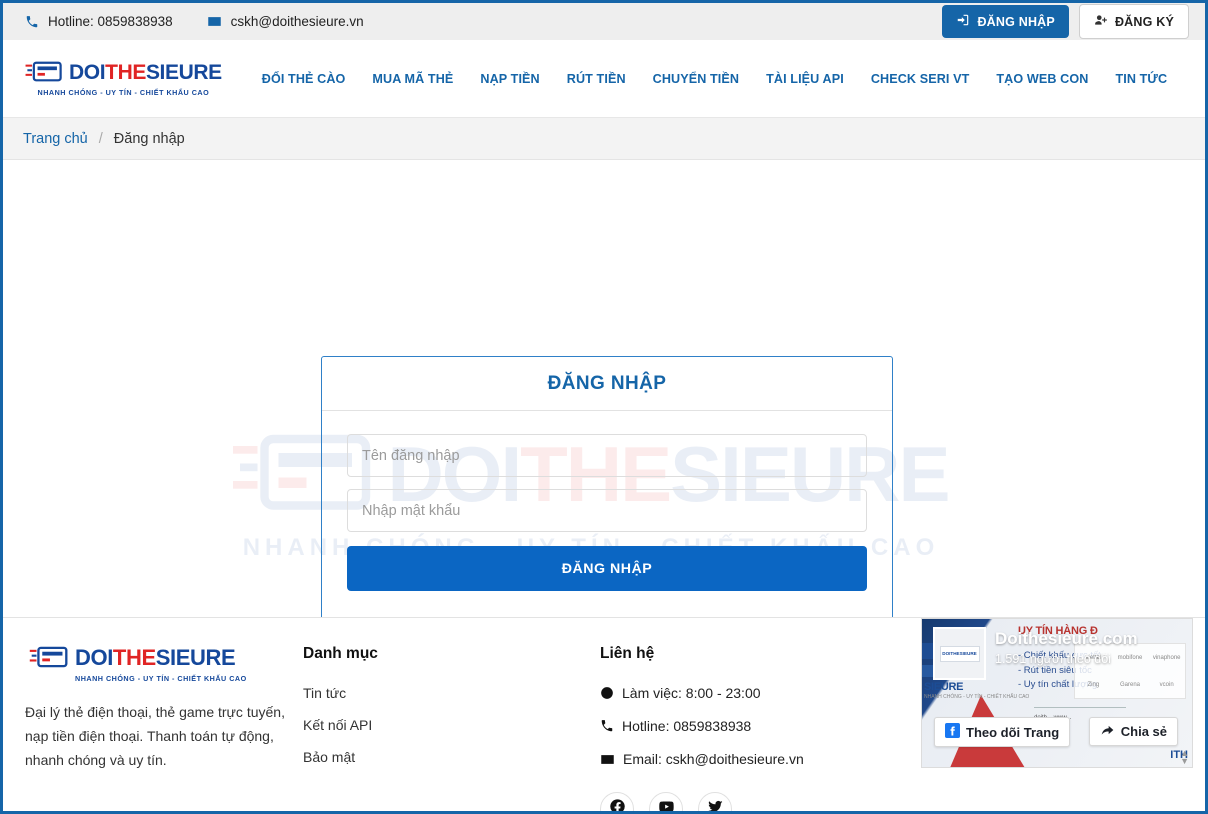  What do you see at coordinates (87, 72) in the screenshot?
I see `logo-text-part1: DOI` at bounding box center [87, 72].